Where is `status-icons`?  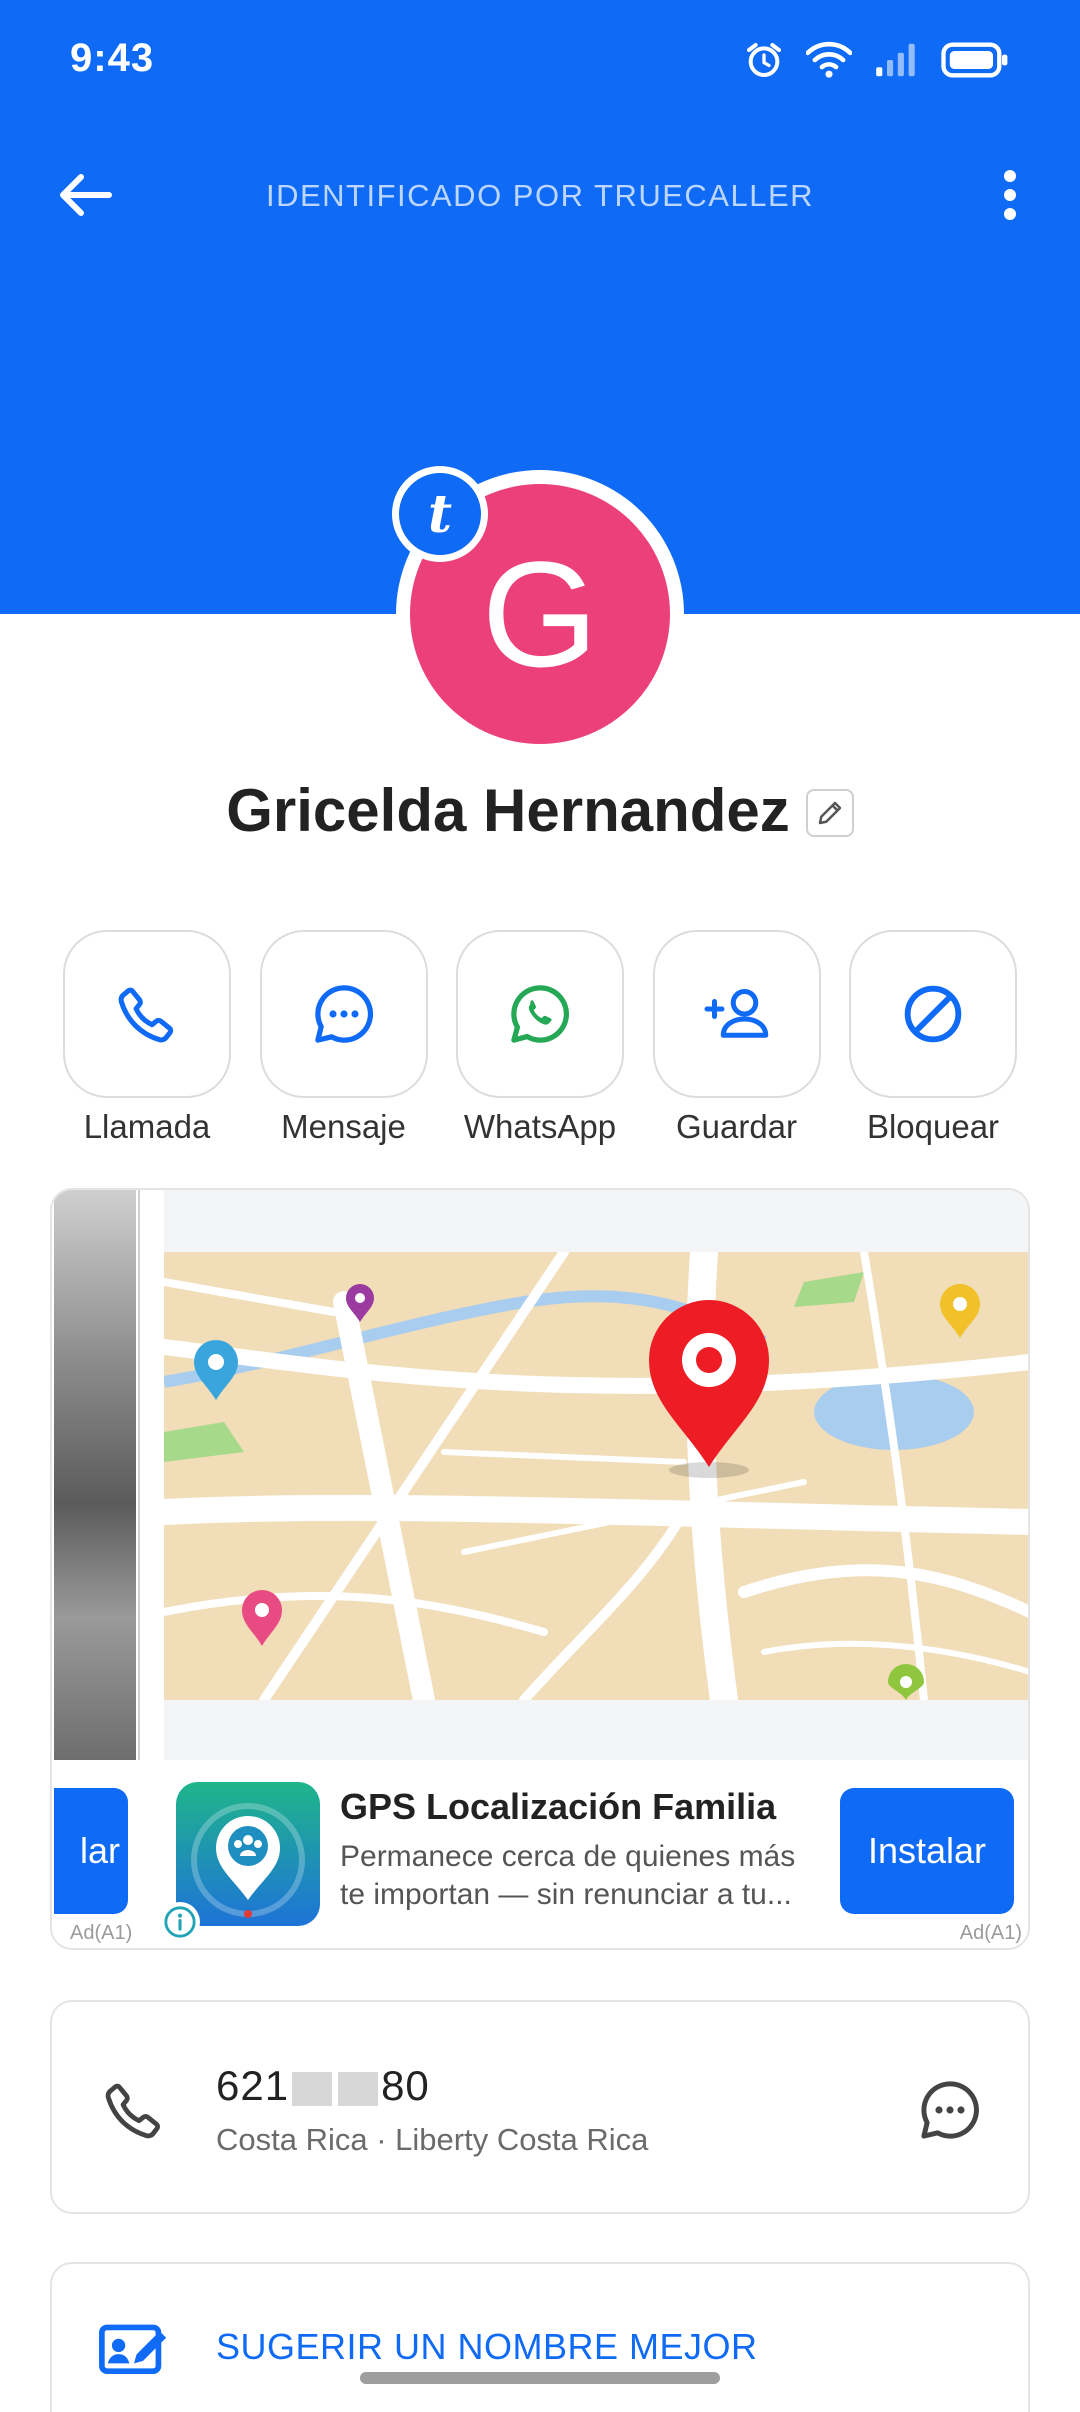 status-icons is located at coordinates (877, 60).